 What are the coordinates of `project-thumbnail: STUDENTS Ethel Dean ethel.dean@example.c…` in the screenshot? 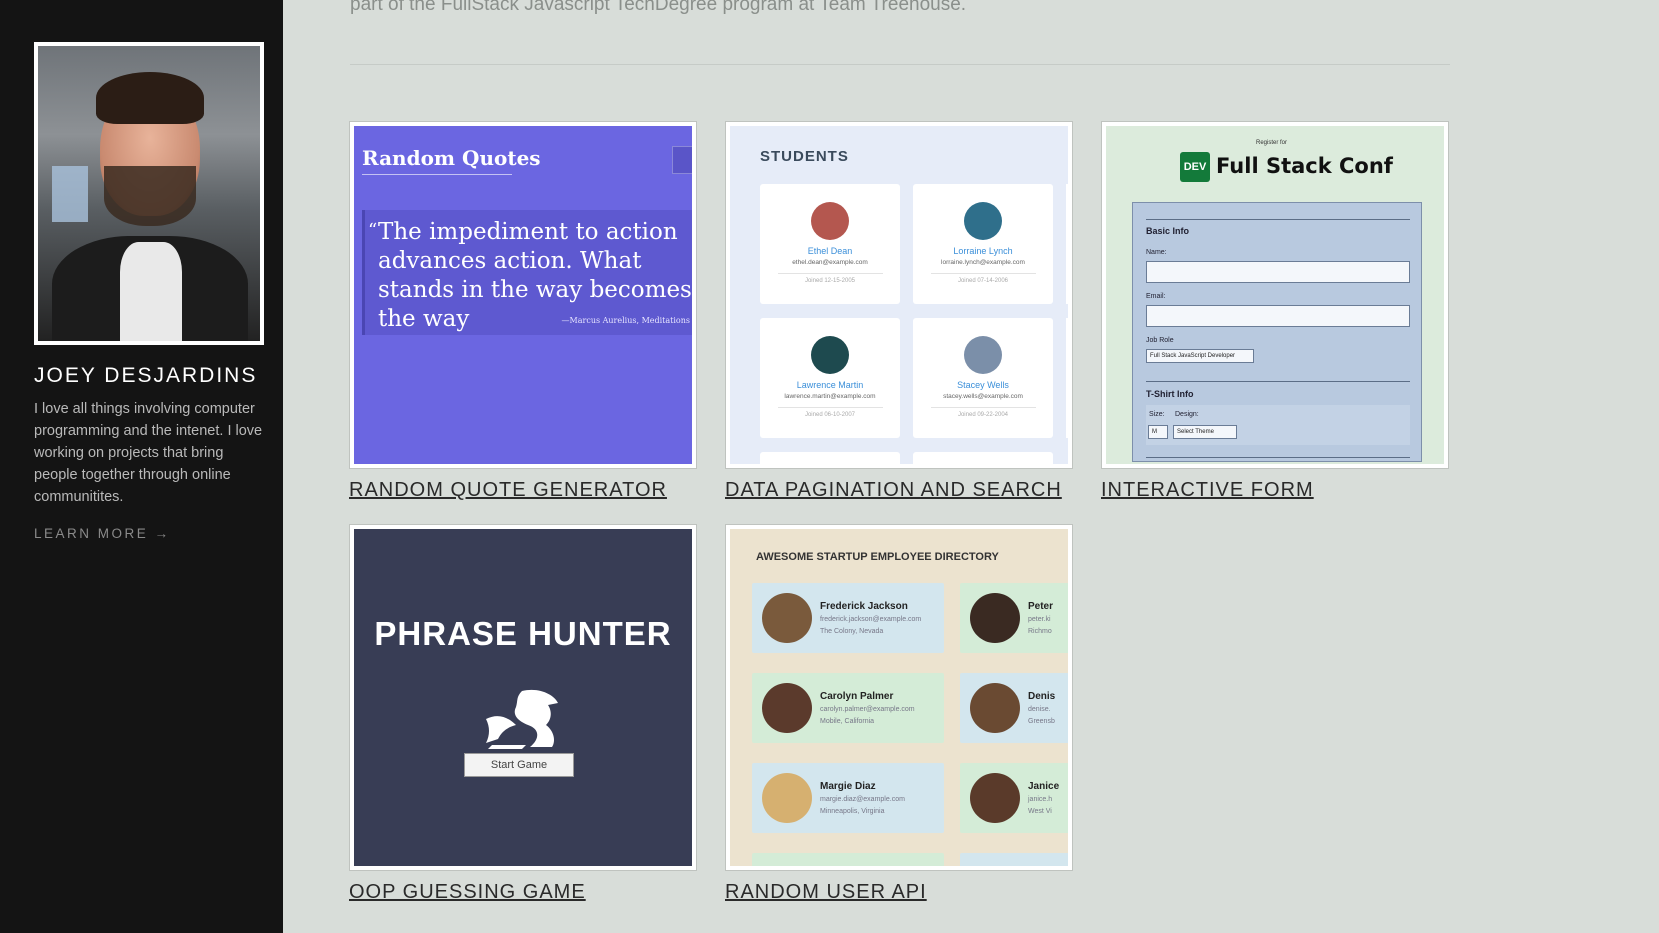 It's located at (899, 295).